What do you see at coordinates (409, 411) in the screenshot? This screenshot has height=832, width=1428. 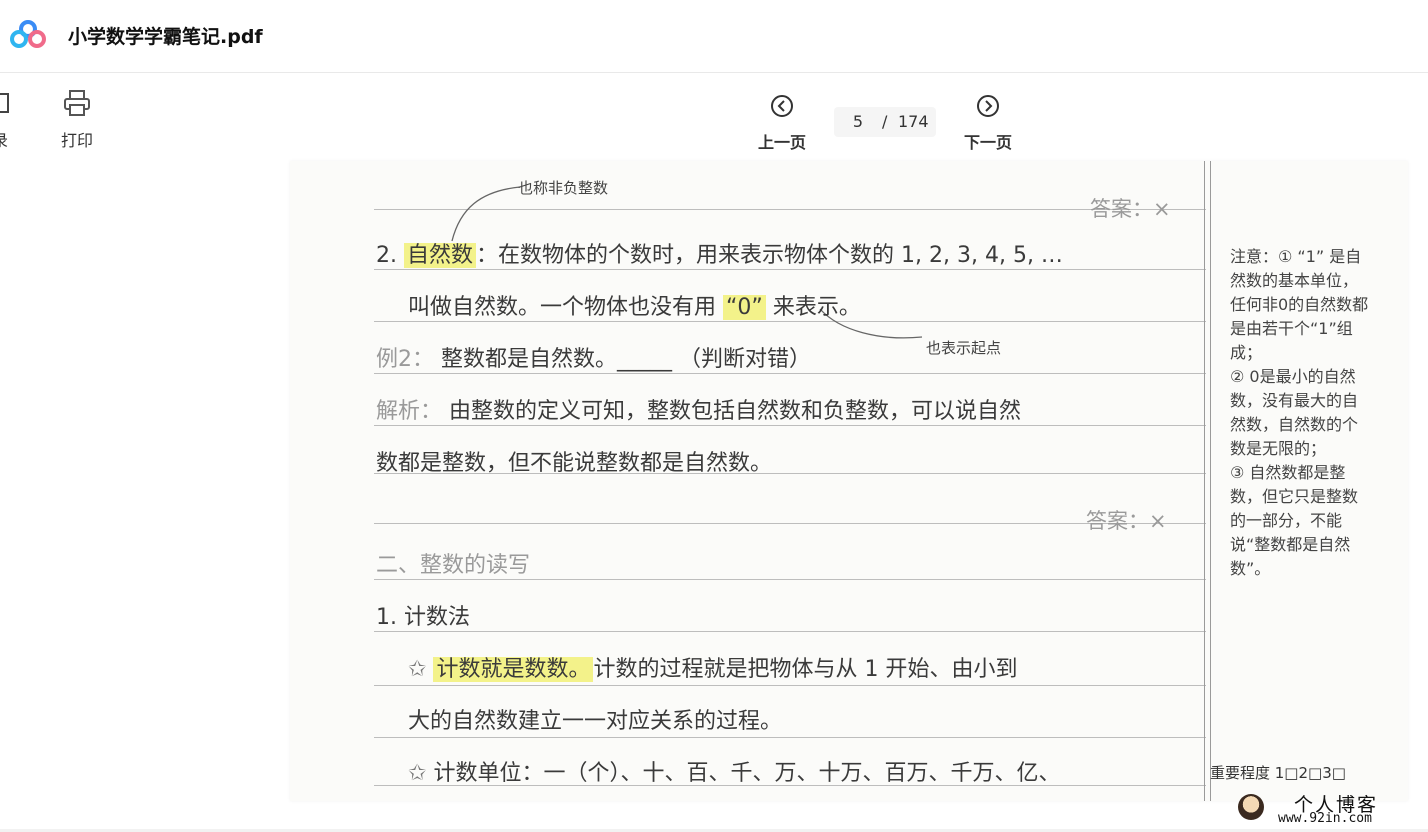 I see `analysis-label: 解析：` at bounding box center [409, 411].